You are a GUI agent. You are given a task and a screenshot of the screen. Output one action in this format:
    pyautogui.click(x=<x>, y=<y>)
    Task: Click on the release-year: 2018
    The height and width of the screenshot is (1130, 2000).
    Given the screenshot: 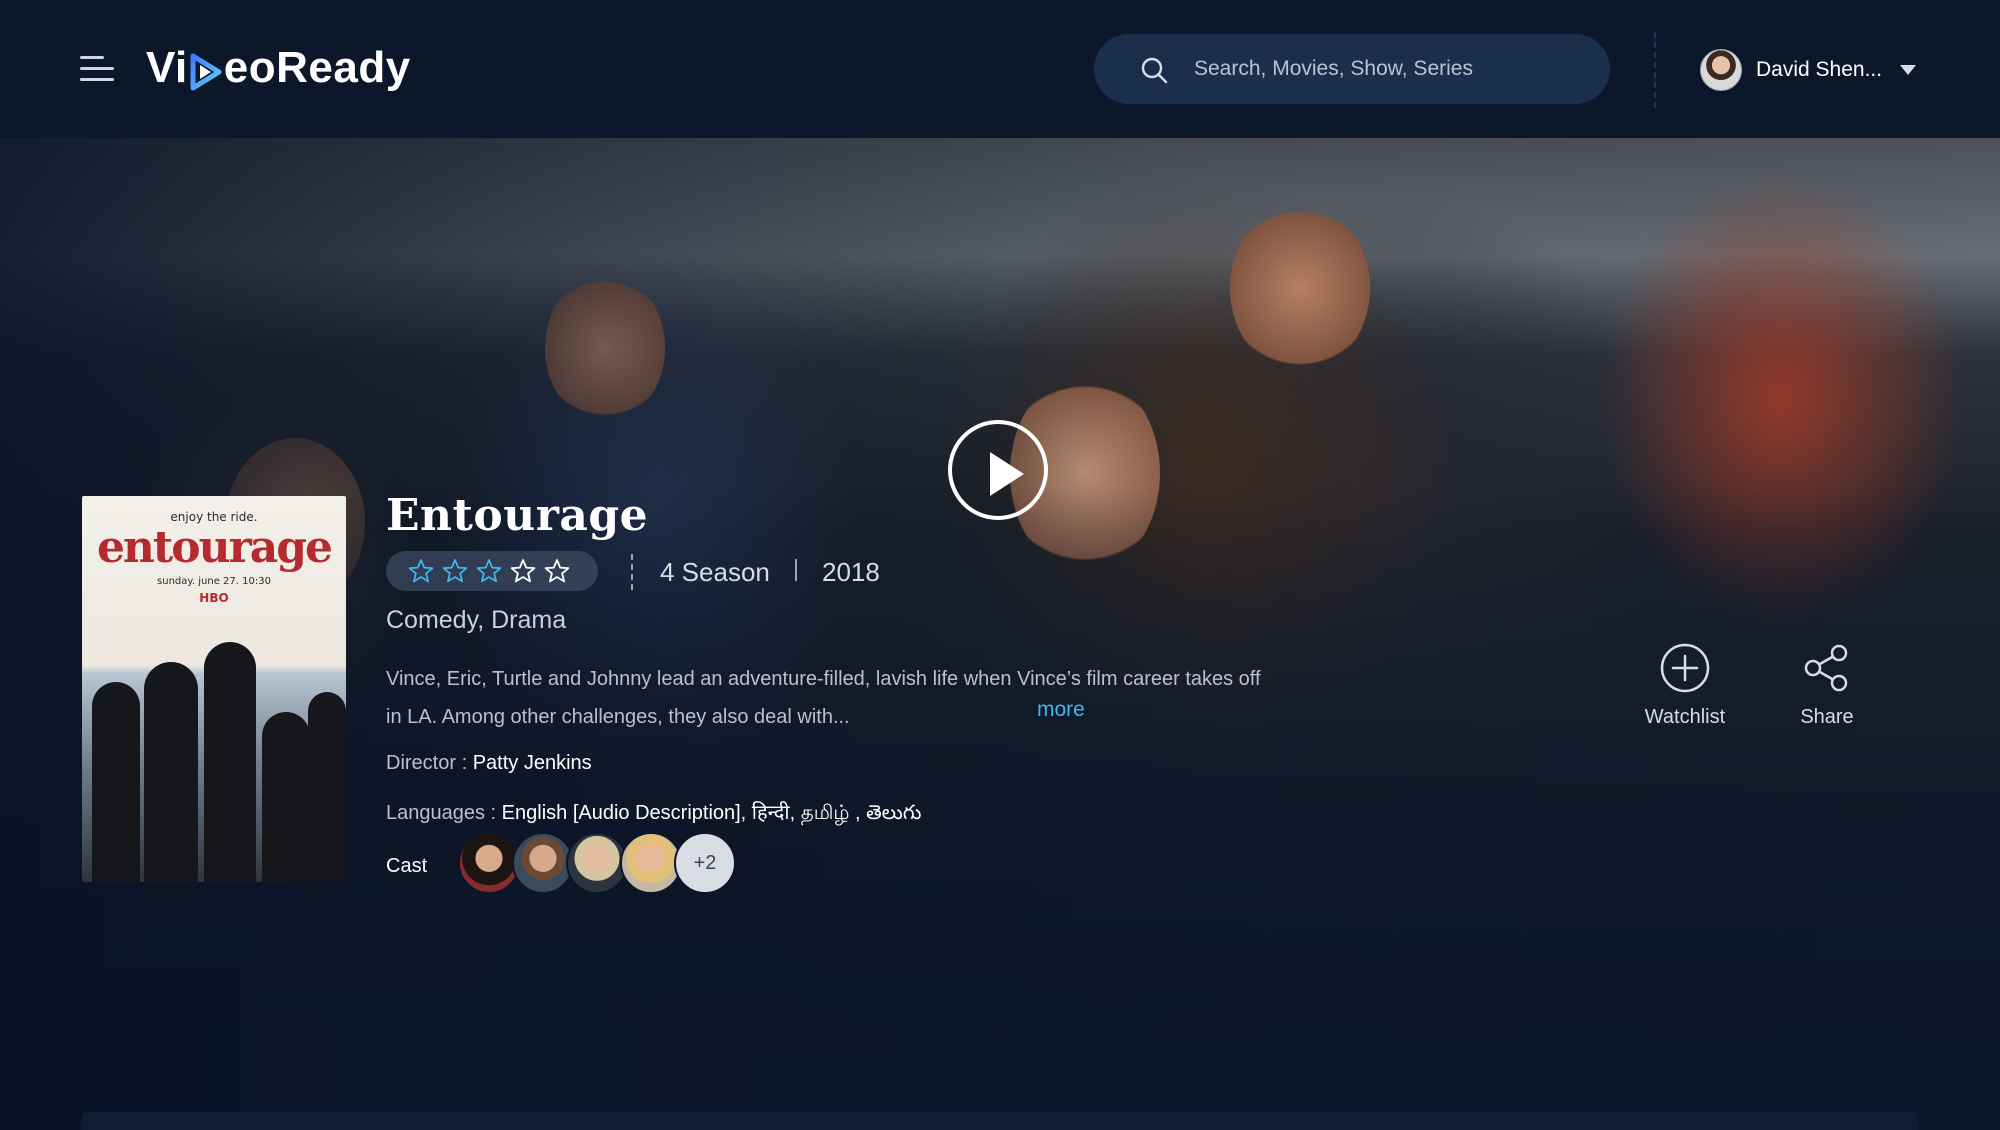 What is the action you would take?
    pyautogui.click(x=851, y=572)
    